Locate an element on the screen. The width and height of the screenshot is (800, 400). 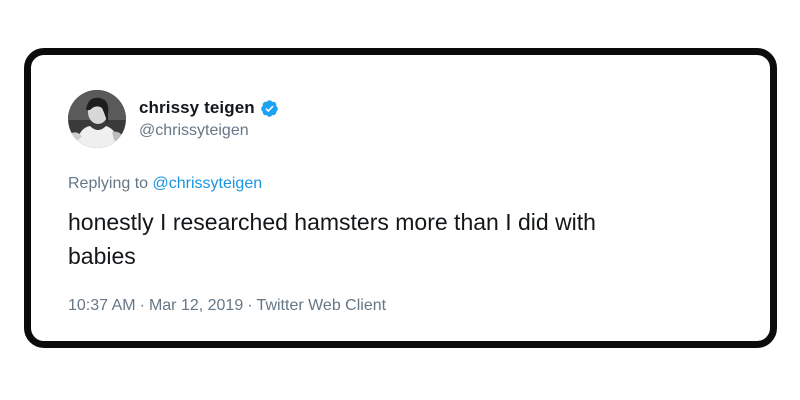
verified-badge-icon is located at coordinates (269, 108).